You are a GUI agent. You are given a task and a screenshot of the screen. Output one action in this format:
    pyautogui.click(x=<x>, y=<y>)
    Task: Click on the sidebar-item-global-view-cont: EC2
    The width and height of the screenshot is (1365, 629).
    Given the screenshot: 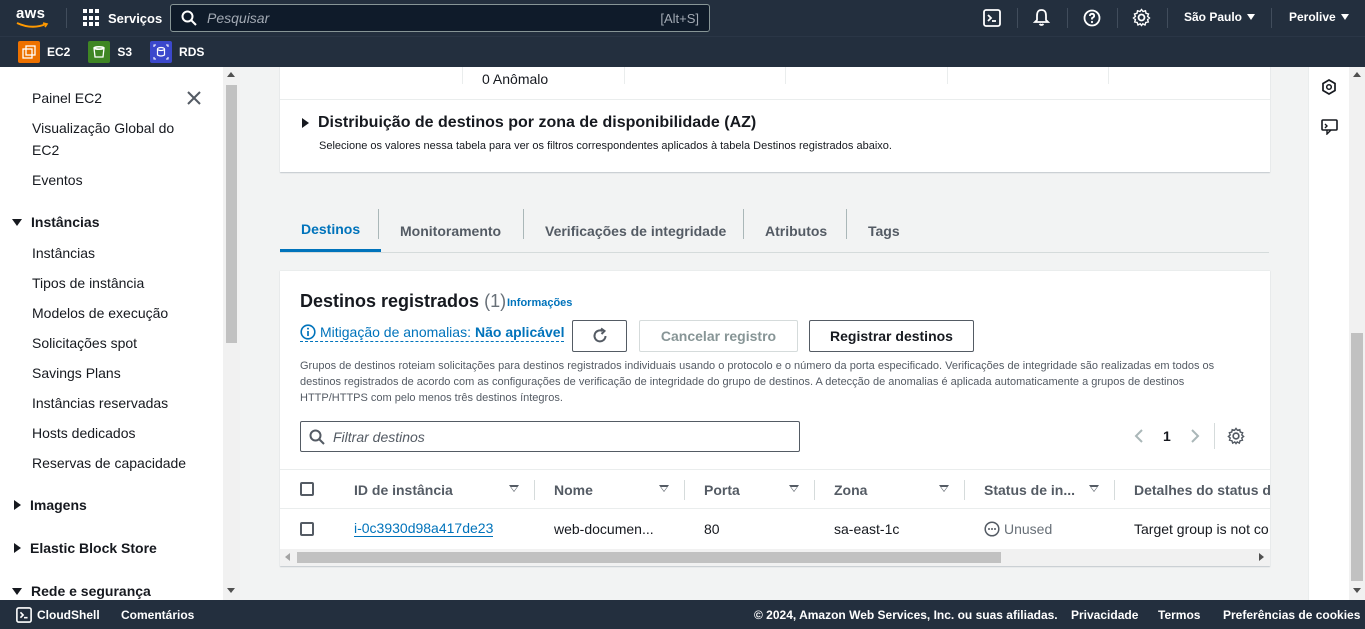 What is the action you would take?
    pyautogui.click(x=45, y=150)
    